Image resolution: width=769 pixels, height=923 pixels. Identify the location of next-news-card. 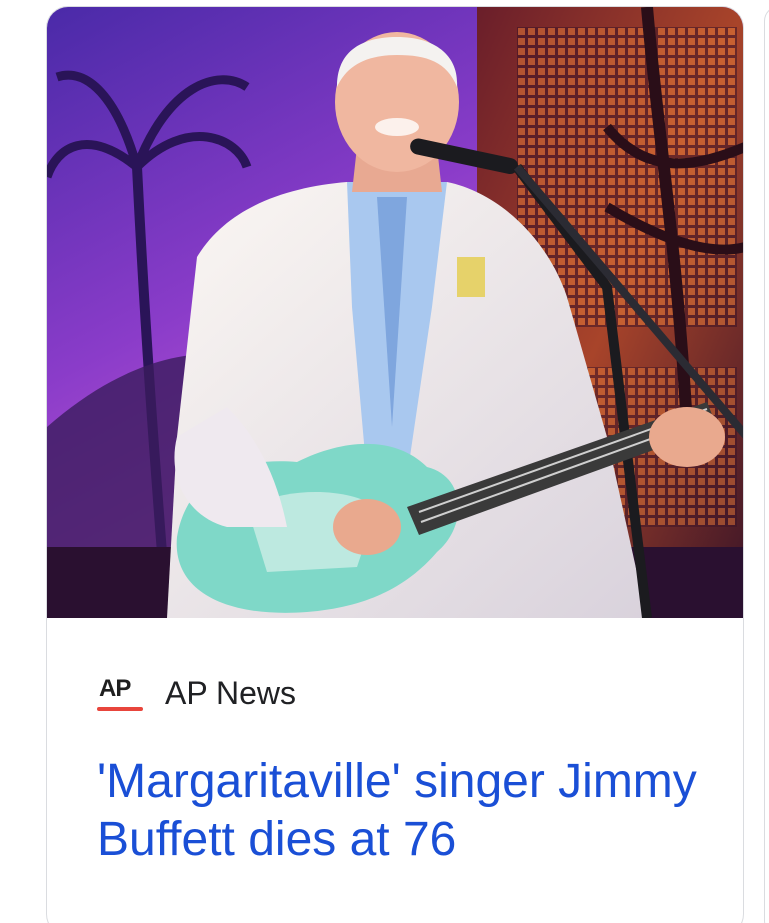
(766, 464).